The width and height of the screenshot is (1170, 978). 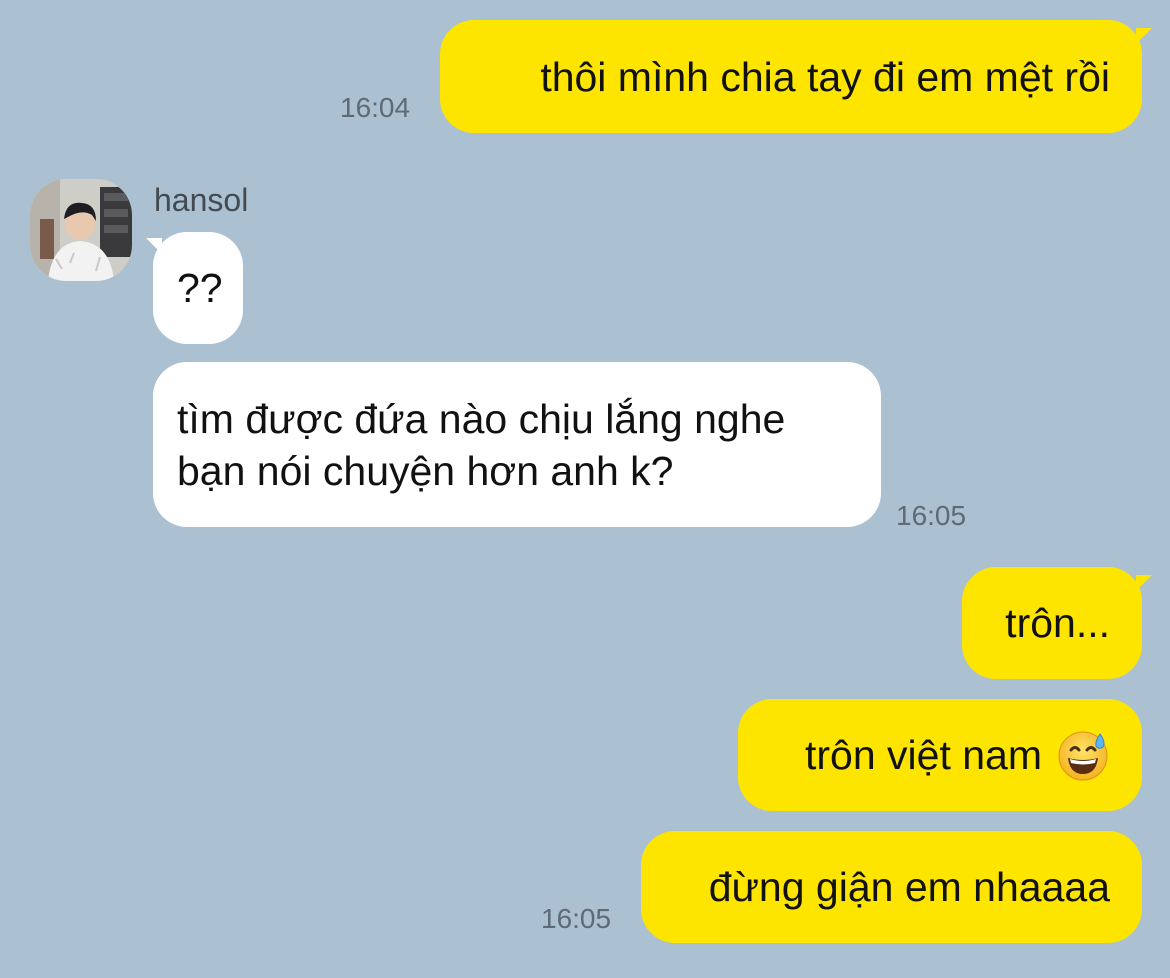 I want to click on message-text: đừng giận em nhaaaa, so click(x=909, y=887).